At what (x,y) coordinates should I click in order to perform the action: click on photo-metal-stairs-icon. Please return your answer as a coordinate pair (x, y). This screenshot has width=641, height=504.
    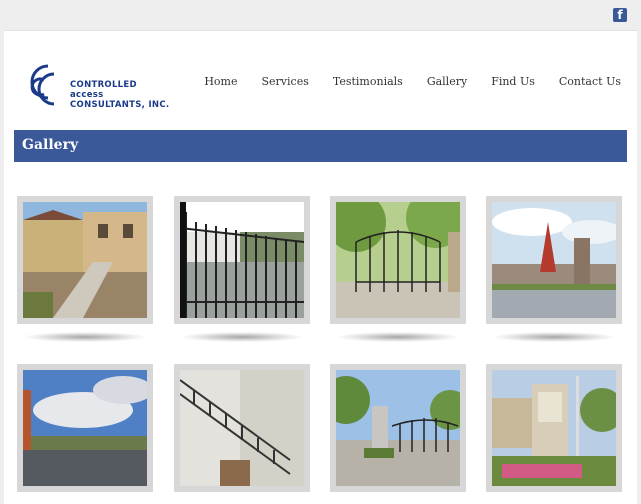
    Looking at the image, I should click on (242, 428).